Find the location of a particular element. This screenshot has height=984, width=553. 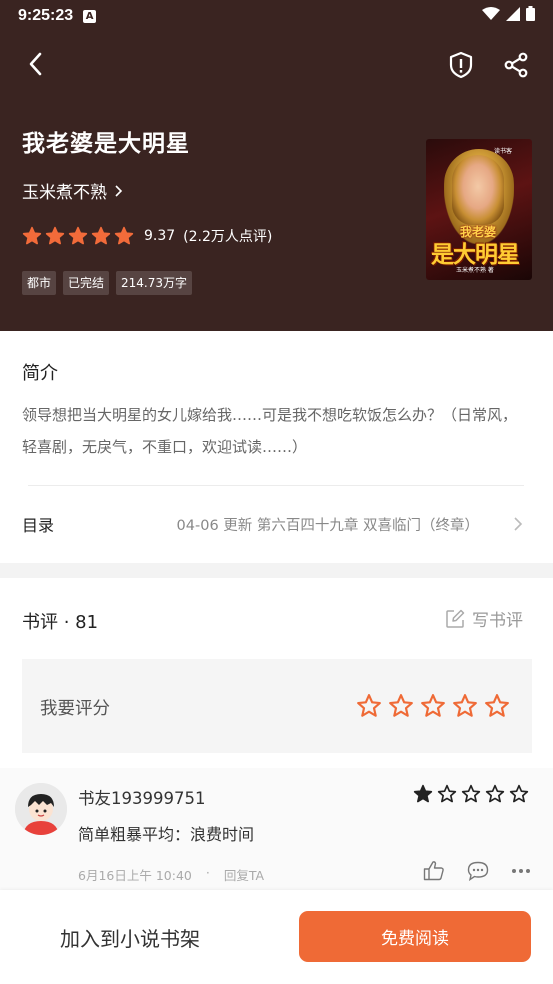

status-bar: 9:25:23 A is located at coordinates (276, 16).